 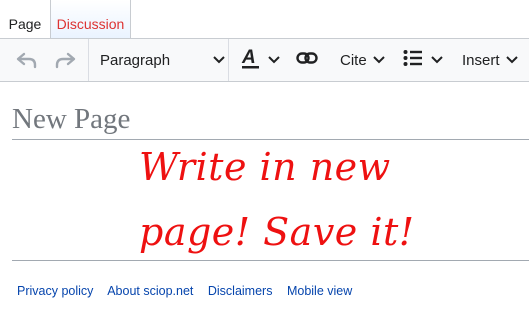 I want to click on cite-label: Cite, so click(x=353, y=60).